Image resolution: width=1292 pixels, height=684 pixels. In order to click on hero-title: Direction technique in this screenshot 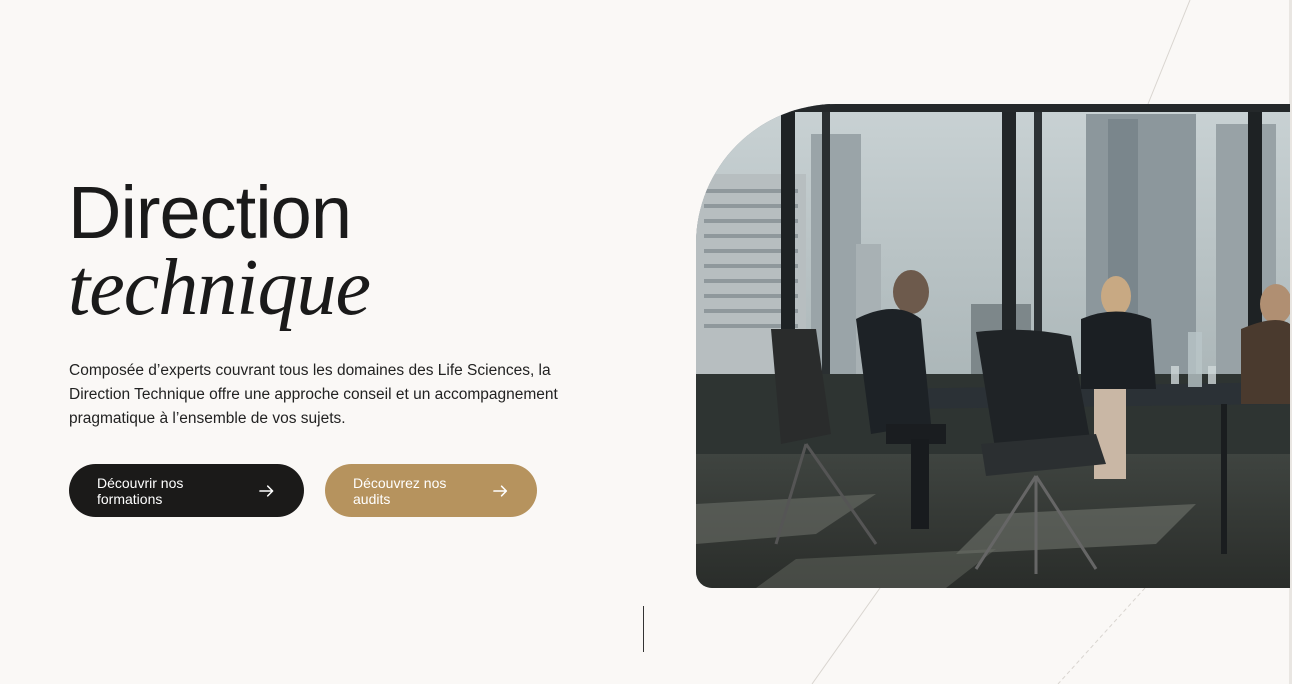, I will do `click(219, 251)`.